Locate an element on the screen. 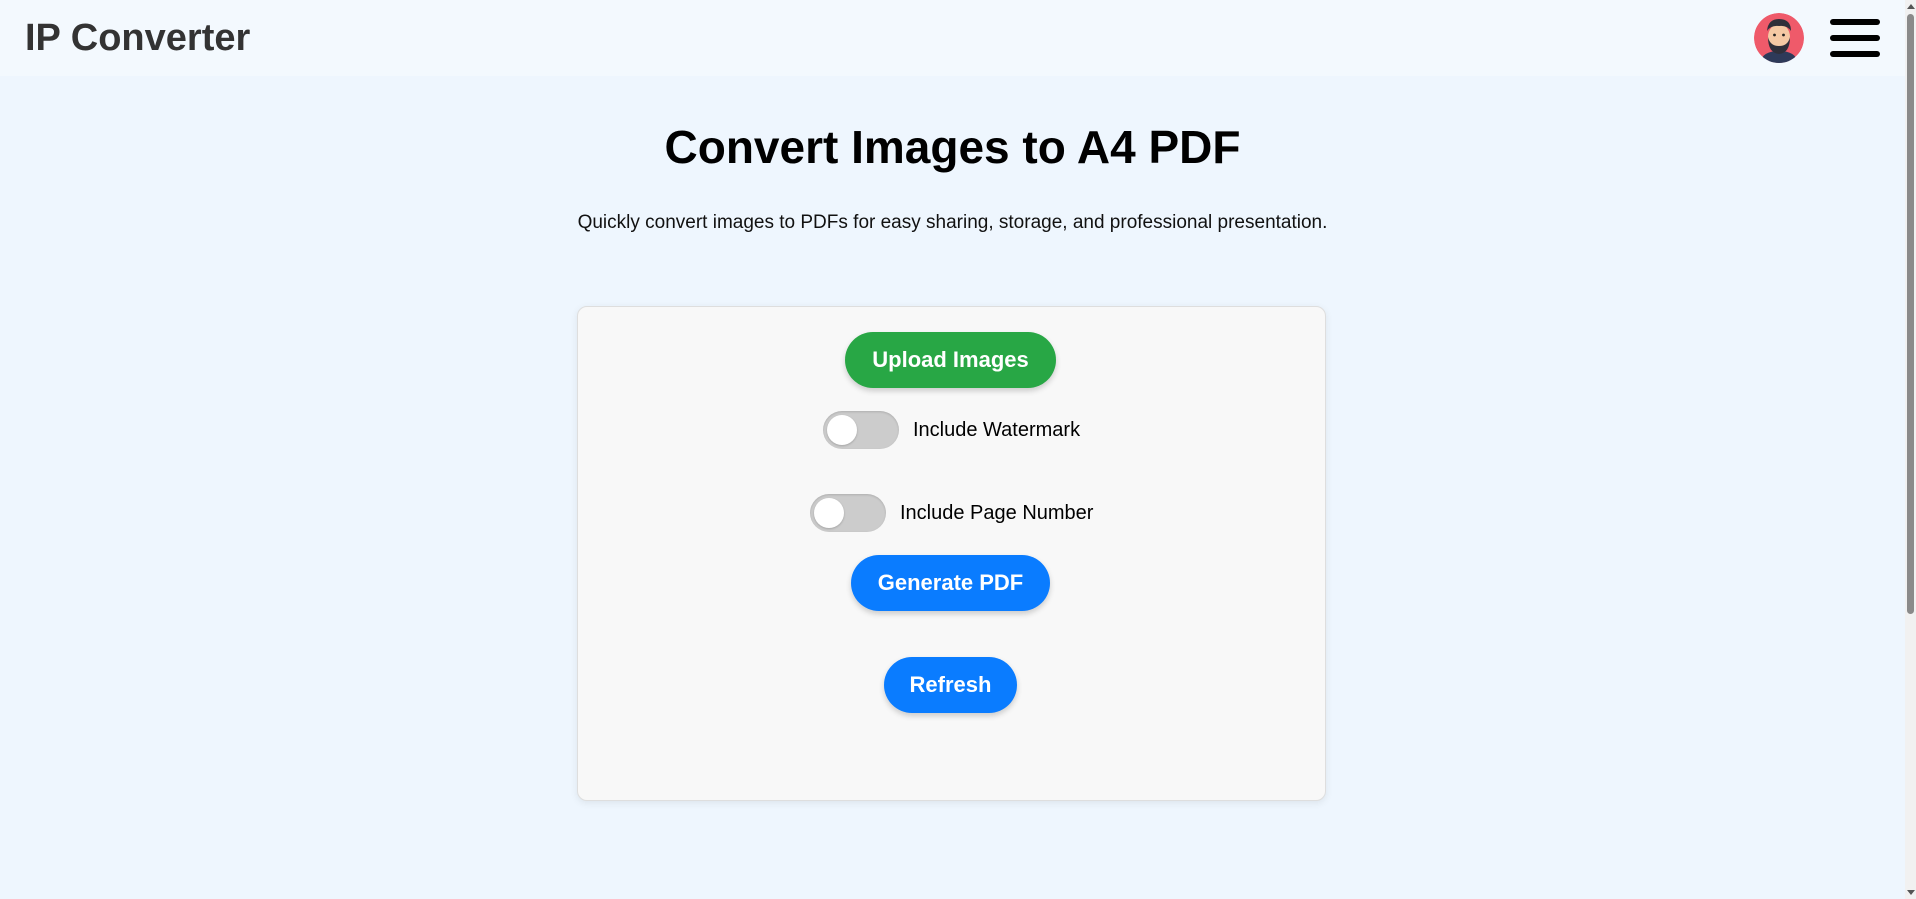 This screenshot has width=1916, height=899. header-actions is located at coordinates (1817, 38).